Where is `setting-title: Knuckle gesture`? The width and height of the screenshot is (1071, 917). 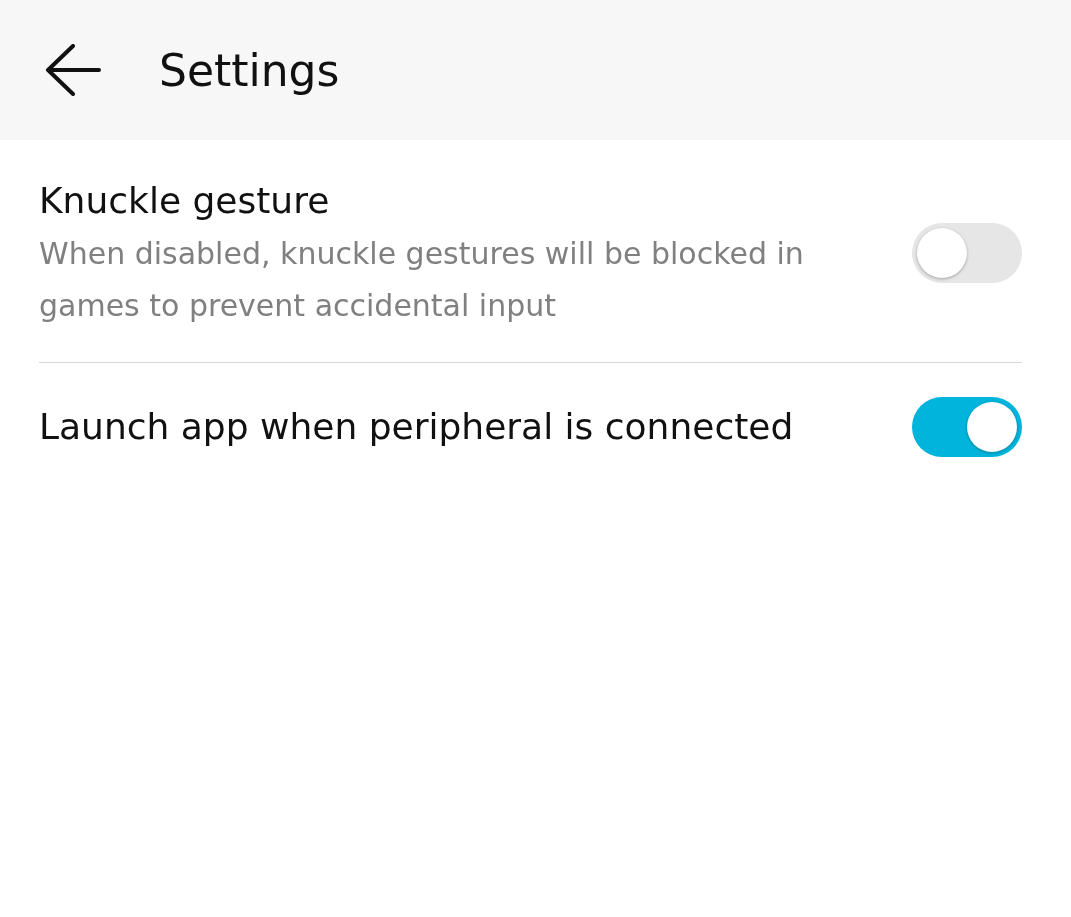
setting-title: Knuckle gesture is located at coordinates (185, 201).